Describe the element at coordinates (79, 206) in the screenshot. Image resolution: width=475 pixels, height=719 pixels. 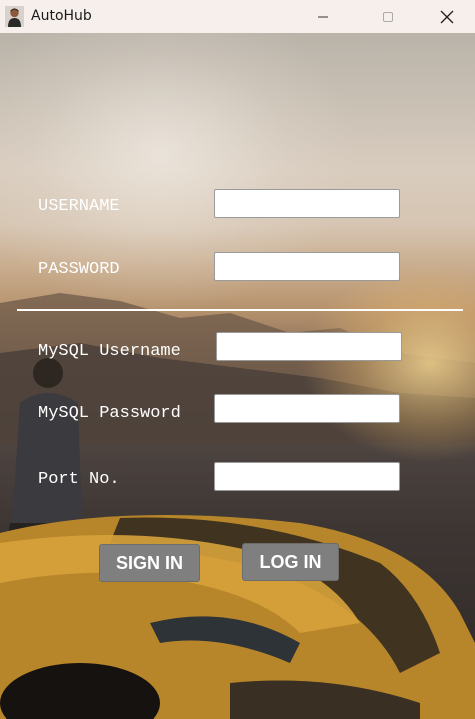
I see `username-label: USERNAME` at that location.